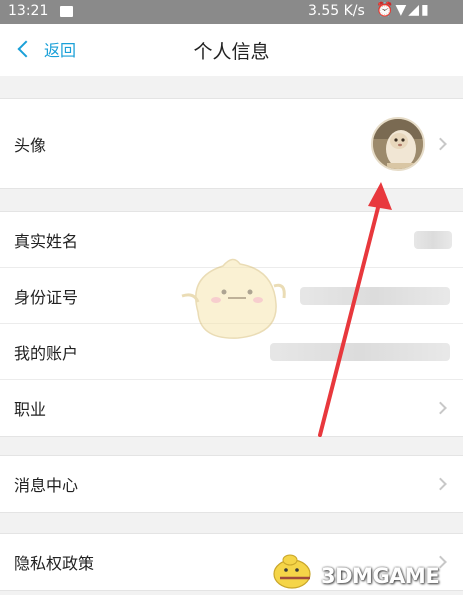 The width and height of the screenshot is (463, 595). I want to click on nav-bar: 返回 个人信息, so click(231, 50).